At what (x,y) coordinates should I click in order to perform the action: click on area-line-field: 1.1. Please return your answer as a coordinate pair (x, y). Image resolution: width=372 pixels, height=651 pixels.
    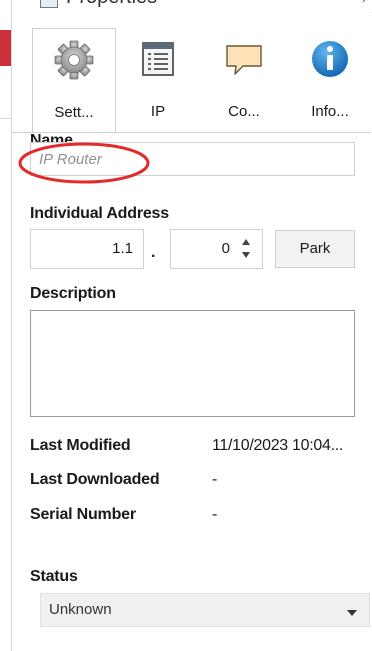
    Looking at the image, I should click on (87, 249).